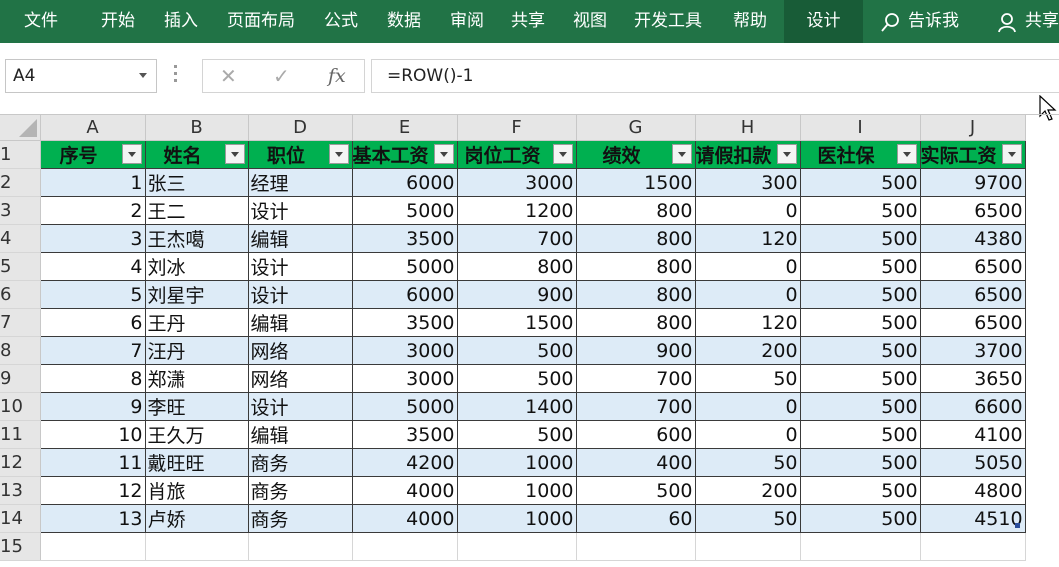 This screenshot has height=567, width=1059. Describe the element at coordinates (228, 76) in the screenshot. I see `cancel-icon: ✕` at that location.